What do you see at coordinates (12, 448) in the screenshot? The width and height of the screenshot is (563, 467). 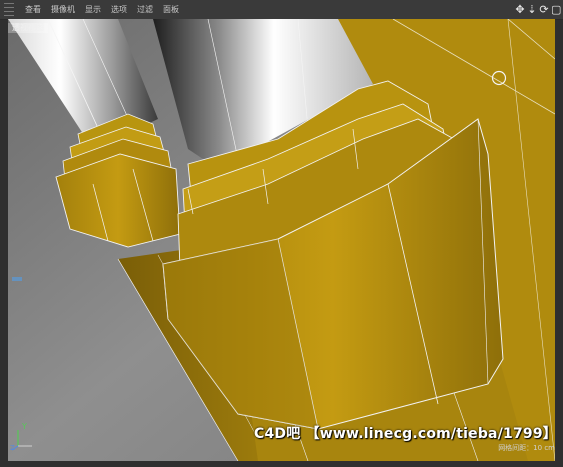 I see `axis-z-label: Z` at bounding box center [12, 448].